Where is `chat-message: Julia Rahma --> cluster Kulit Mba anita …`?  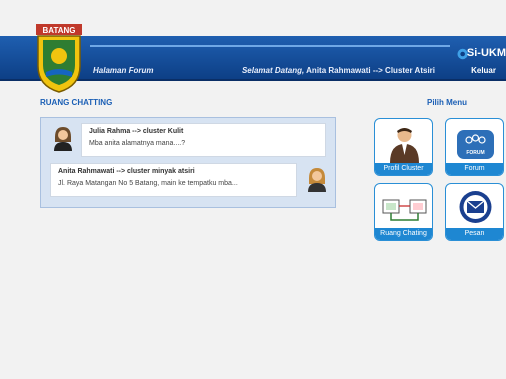 chat-message: Julia Rahma --> cluster Kulit Mba anita … is located at coordinates (203, 140).